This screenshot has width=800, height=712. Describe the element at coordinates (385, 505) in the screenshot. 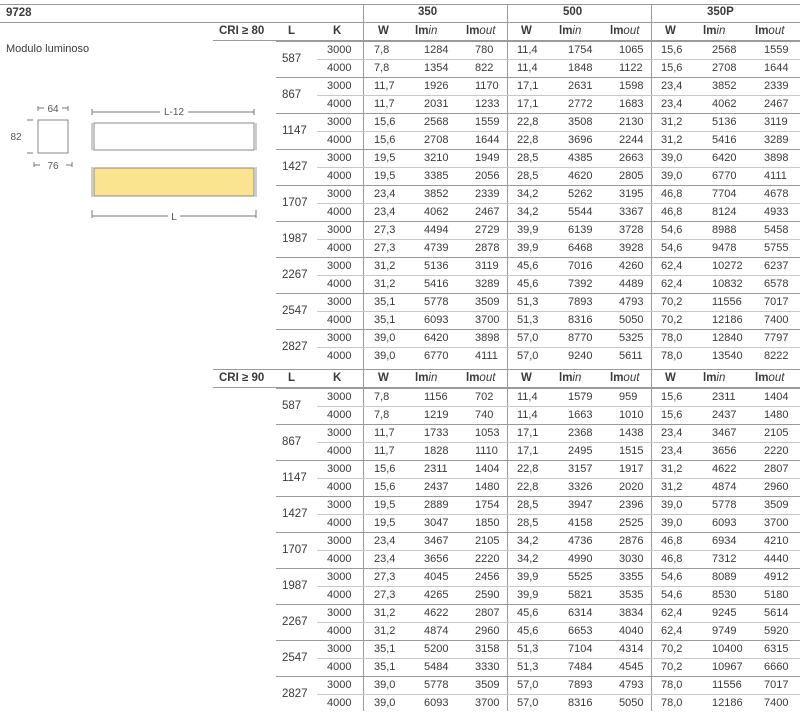

I see `table-cell: 19,5` at that location.